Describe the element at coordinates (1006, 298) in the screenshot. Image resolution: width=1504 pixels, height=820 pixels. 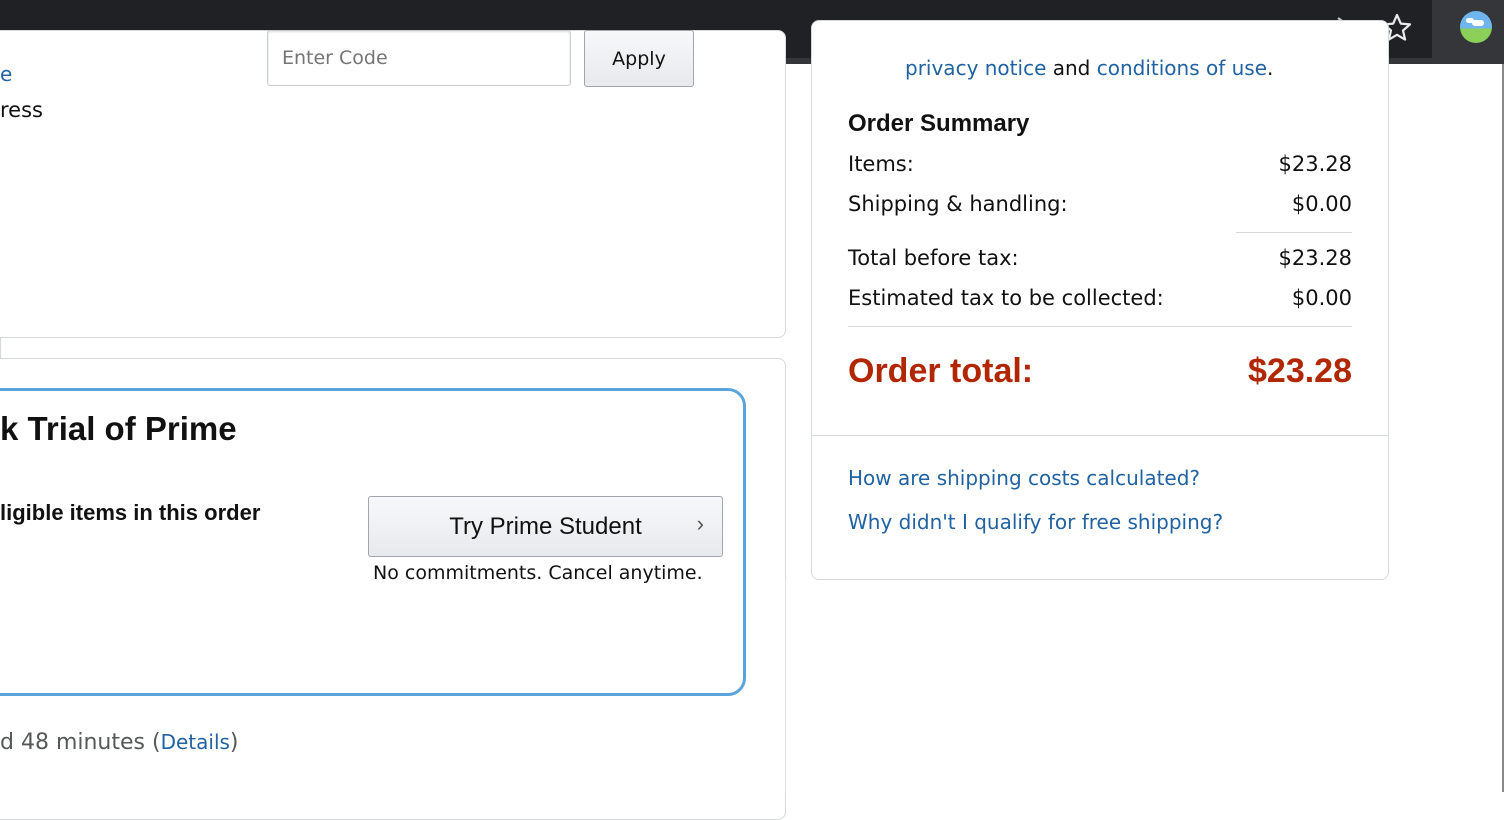
I see `summary-row-label: Estimated tax to be collected:` at that location.